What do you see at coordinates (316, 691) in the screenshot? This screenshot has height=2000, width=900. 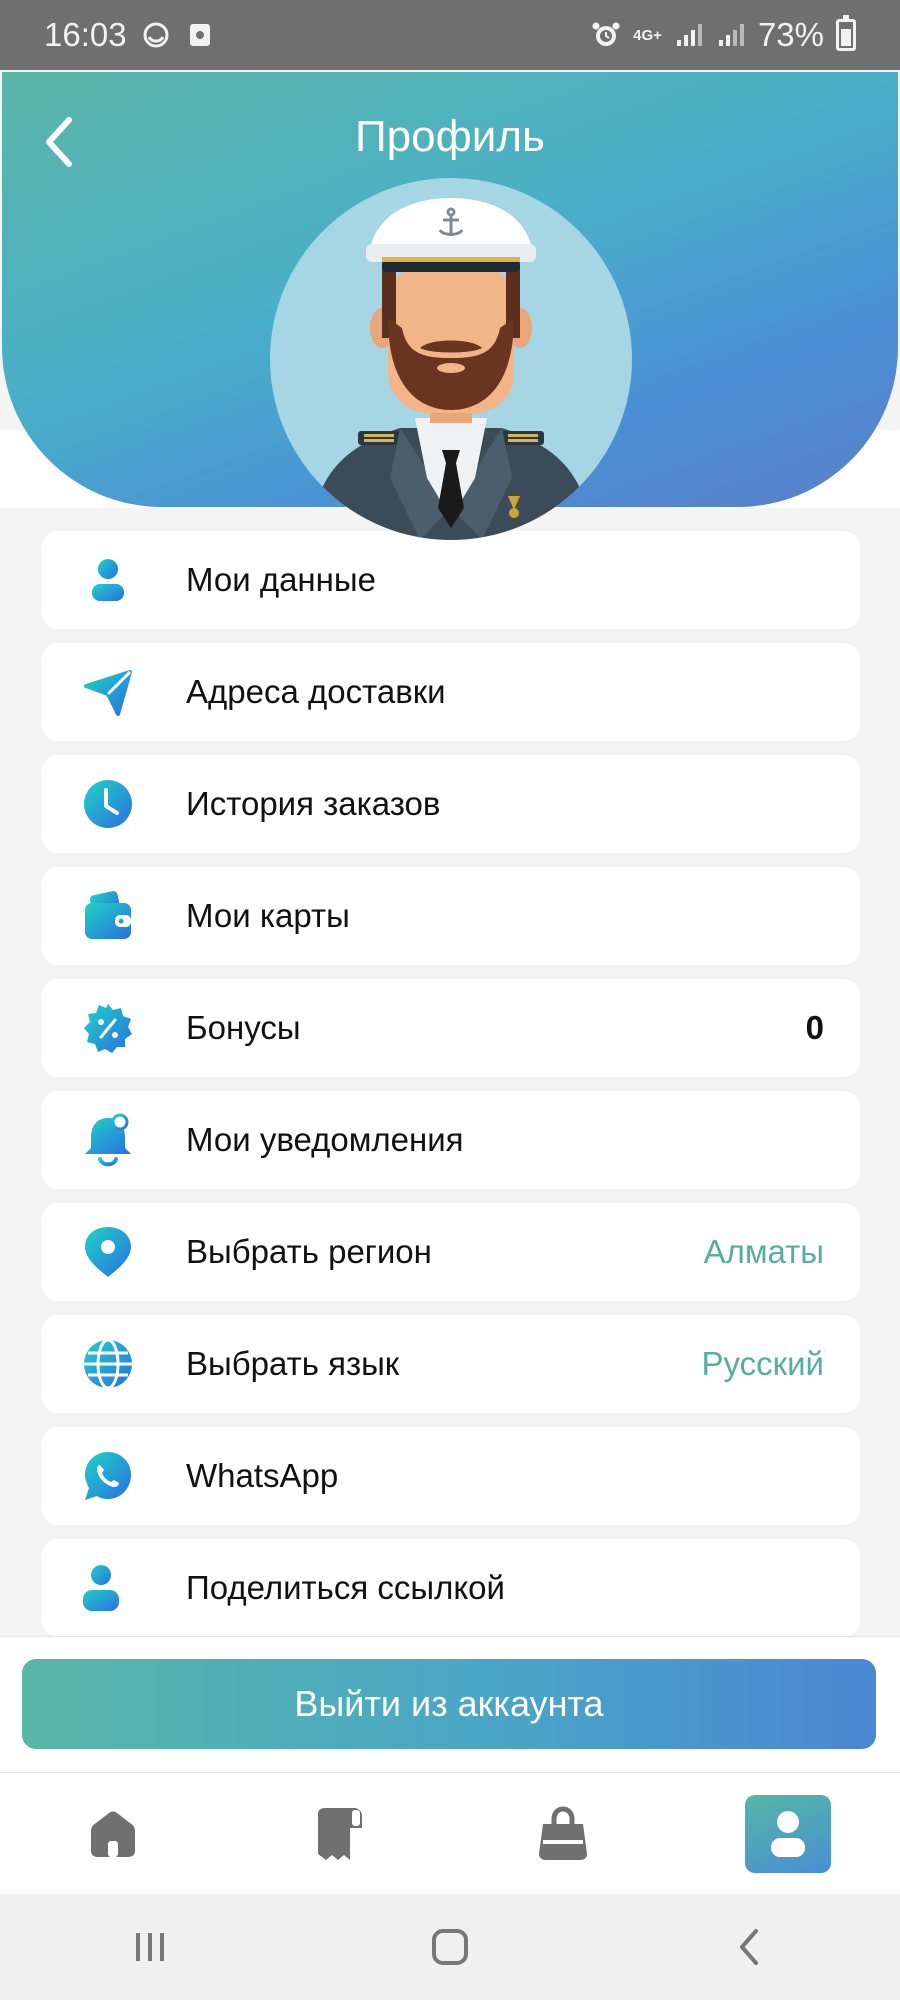 I see `menu-item-label: Адреса доставки` at bounding box center [316, 691].